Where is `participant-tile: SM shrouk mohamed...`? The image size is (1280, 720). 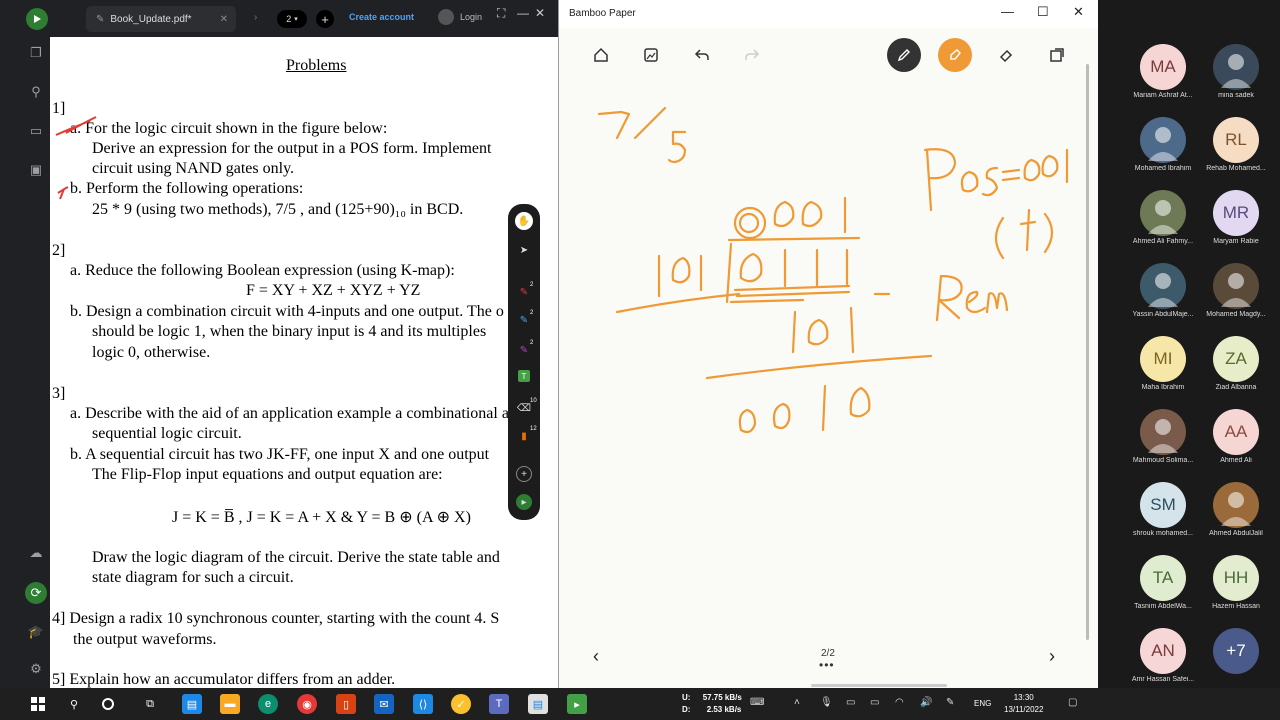
participant-tile: SM shrouk mohamed... is located at coordinates (1163, 513).